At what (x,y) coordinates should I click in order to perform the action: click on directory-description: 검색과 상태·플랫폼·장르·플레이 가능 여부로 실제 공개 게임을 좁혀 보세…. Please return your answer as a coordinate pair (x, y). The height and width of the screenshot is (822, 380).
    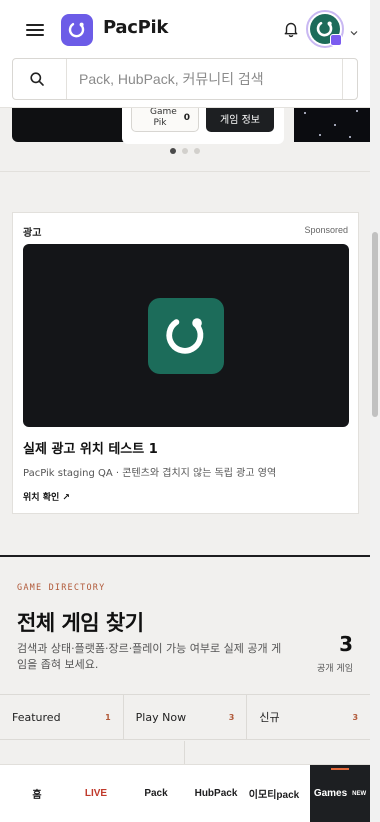
    Looking at the image, I should click on (149, 656).